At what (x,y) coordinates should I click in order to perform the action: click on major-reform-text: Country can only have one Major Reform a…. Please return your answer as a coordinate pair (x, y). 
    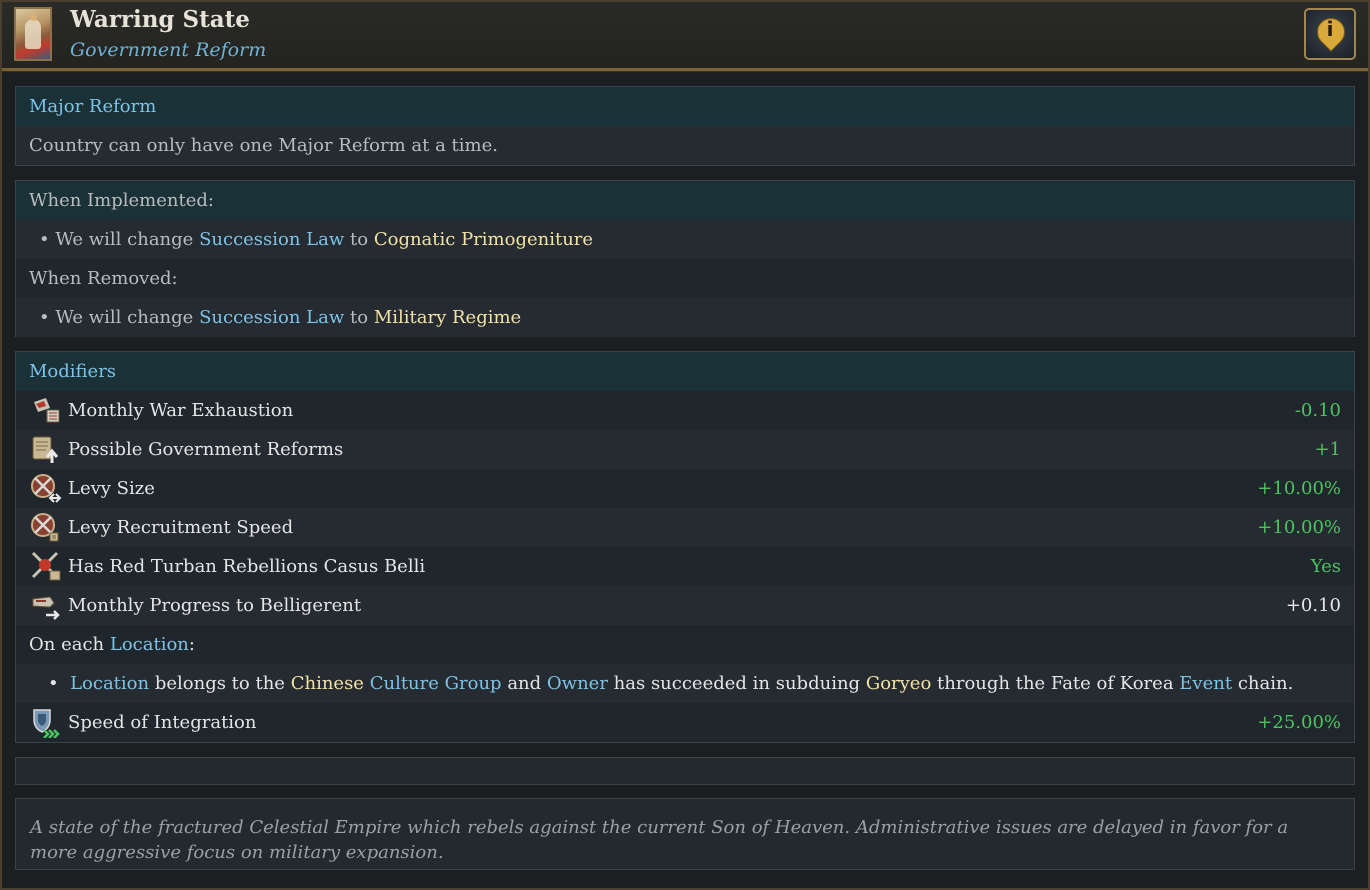
    Looking at the image, I should click on (263, 145).